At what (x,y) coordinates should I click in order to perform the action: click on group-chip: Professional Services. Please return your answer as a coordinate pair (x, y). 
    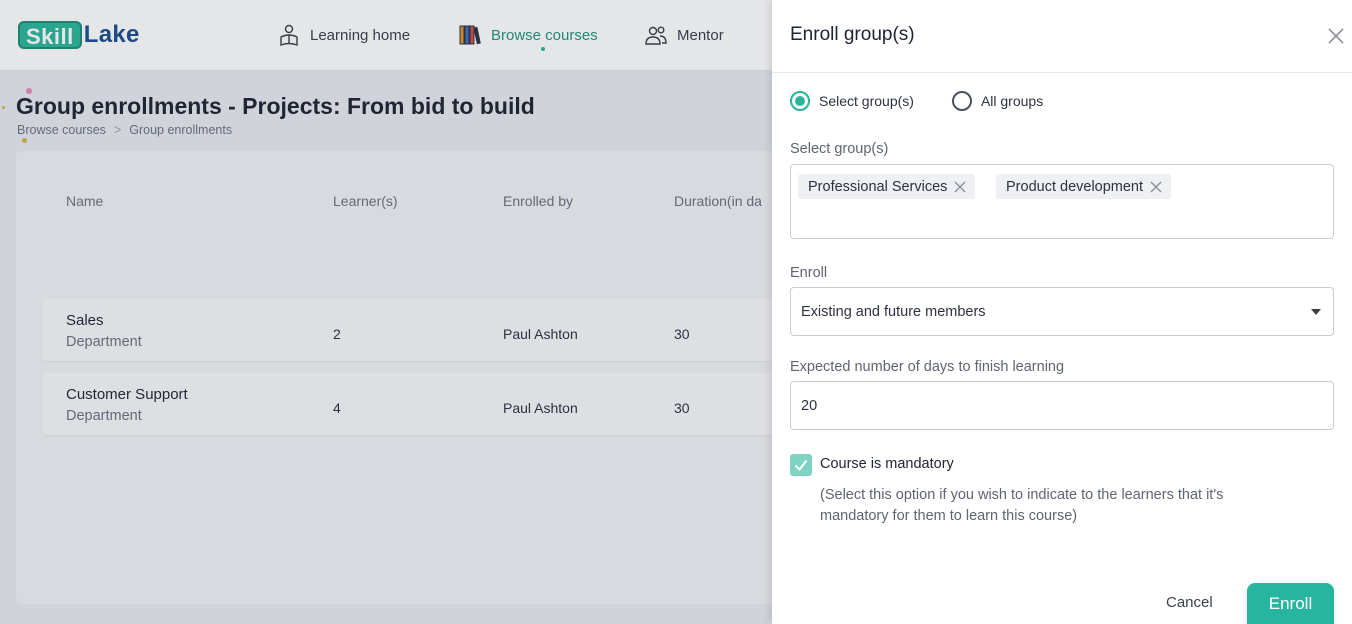
    Looking at the image, I should click on (887, 186).